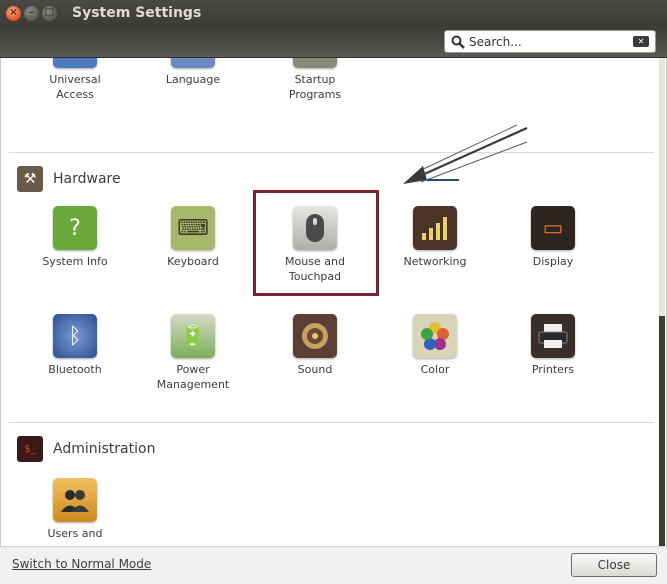  I want to click on settings-item-sound: Sound, so click(315, 345).